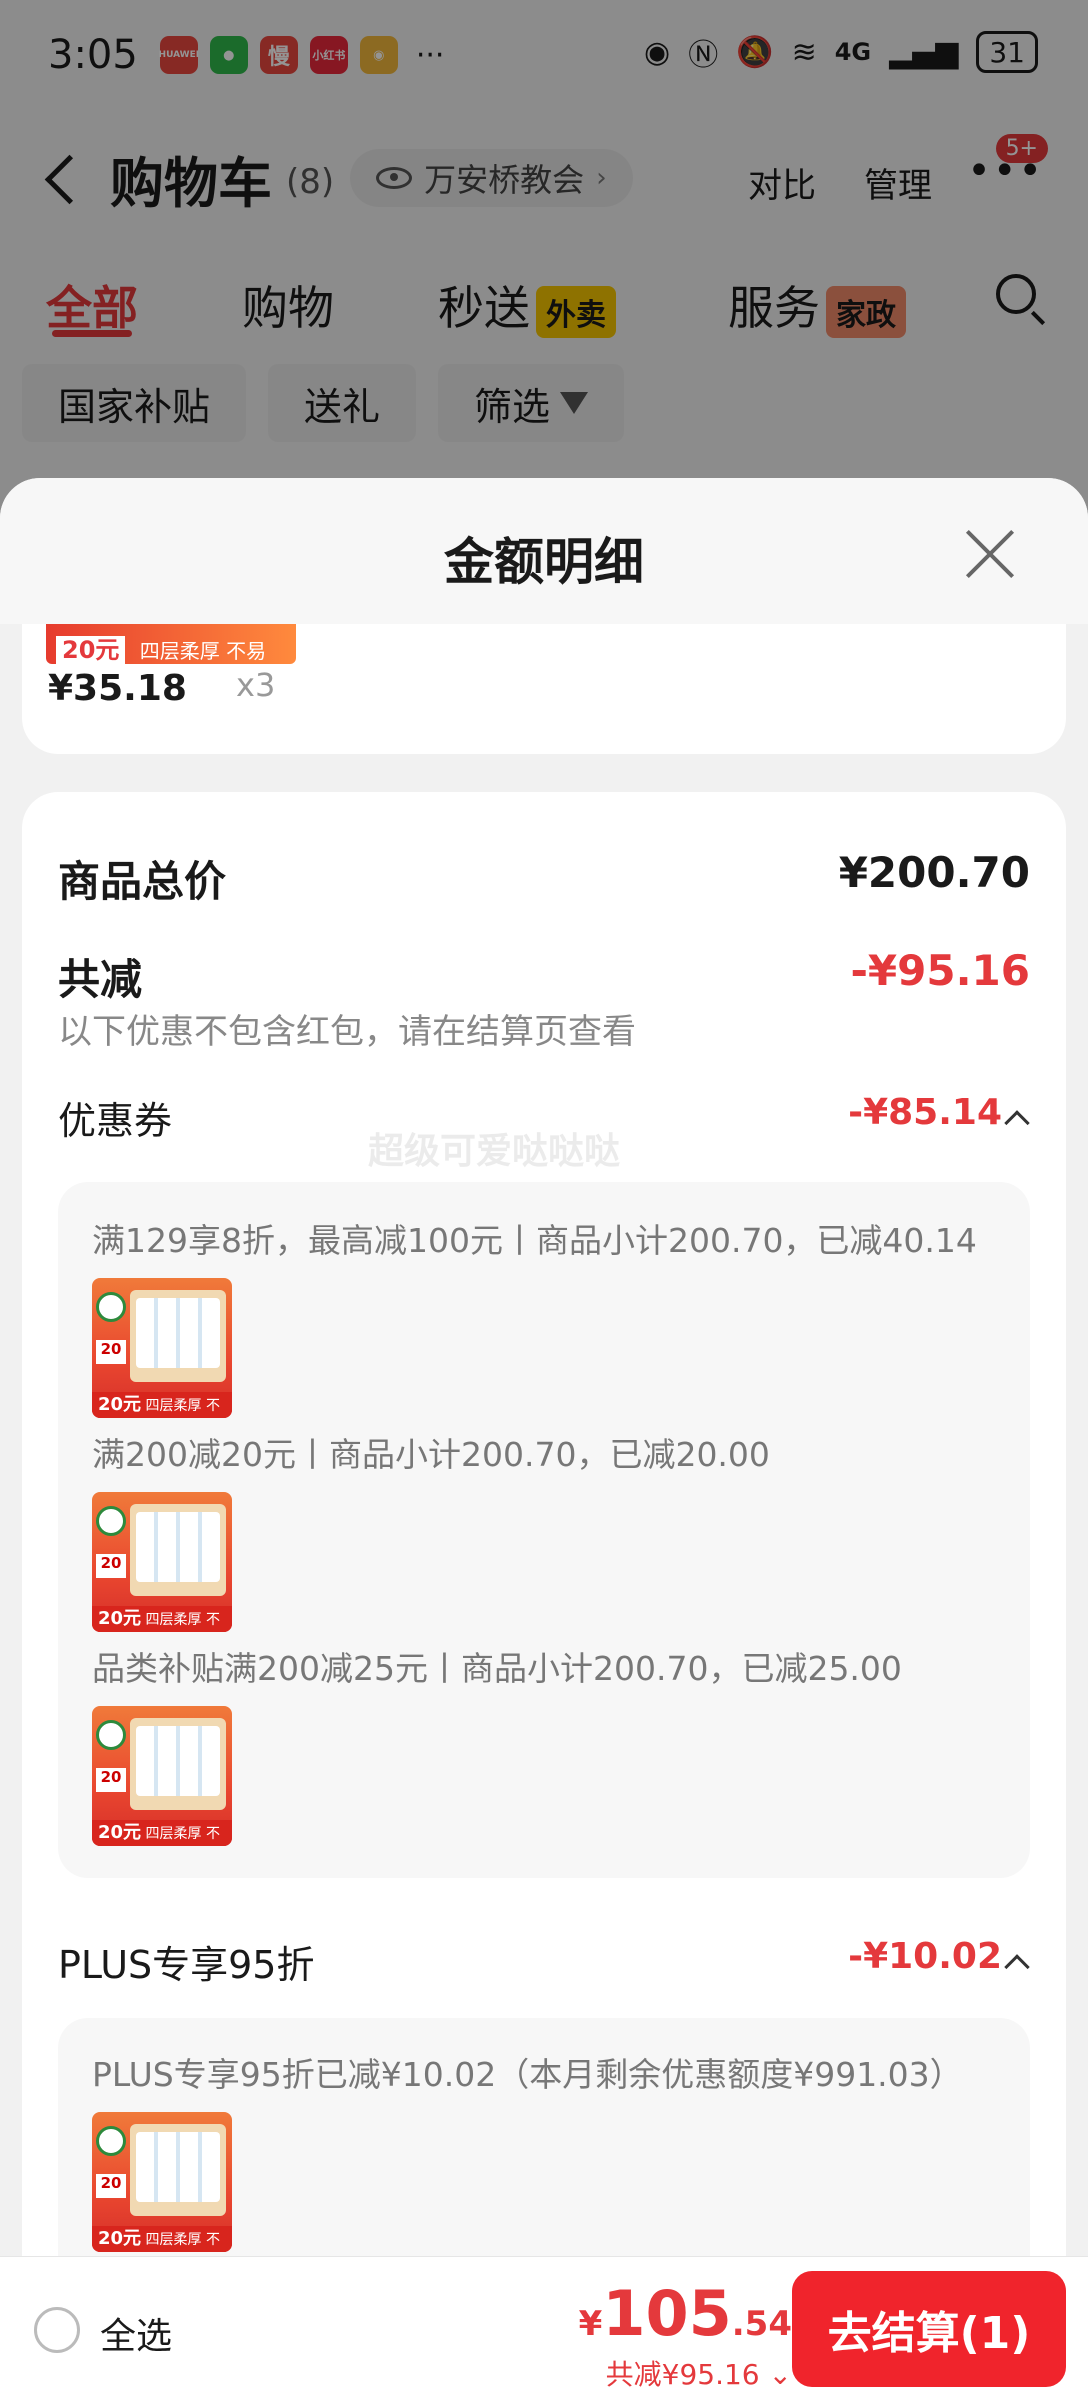  Describe the element at coordinates (497, 1668) in the screenshot. I see `coupon-line: 品类补贴满200减25元丨商品小计200.70，已减25.00` at that location.